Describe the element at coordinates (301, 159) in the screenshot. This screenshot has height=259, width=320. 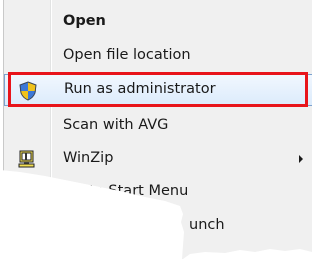
I see `submenu-arrow-icon` at that location.